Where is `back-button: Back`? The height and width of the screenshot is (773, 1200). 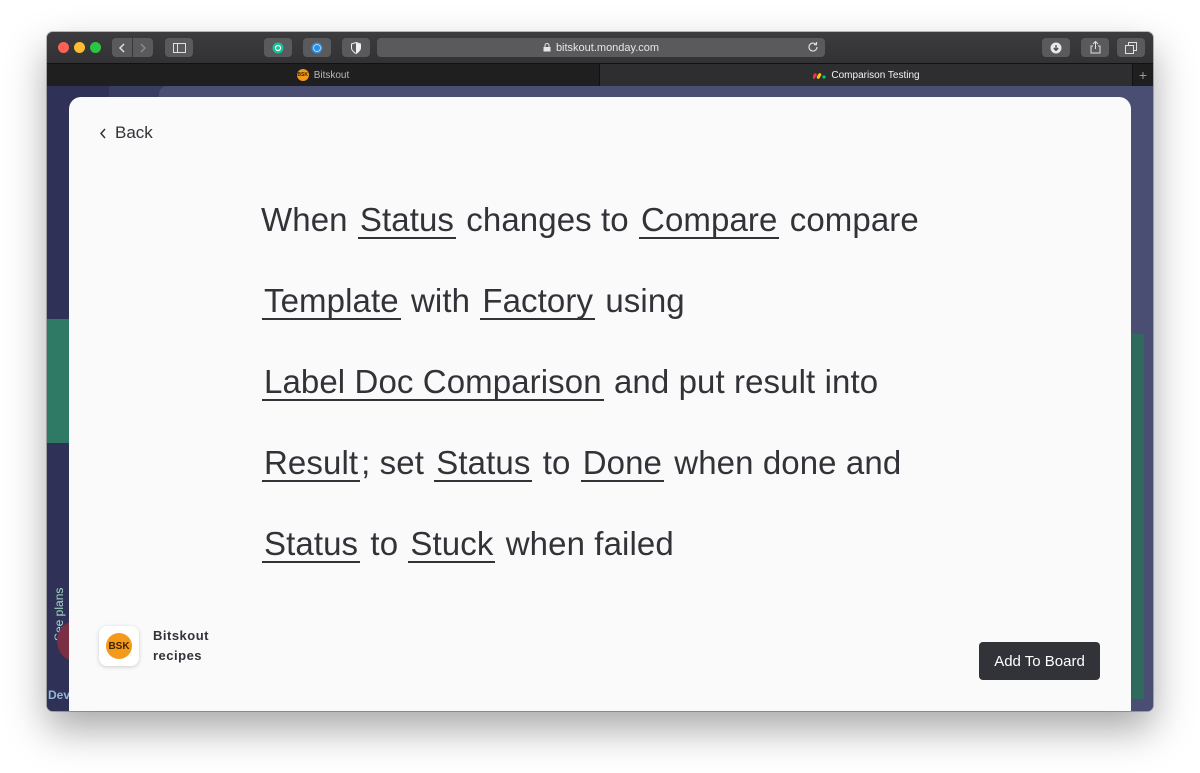
back-button: Back is located at coordinates (126, 133).